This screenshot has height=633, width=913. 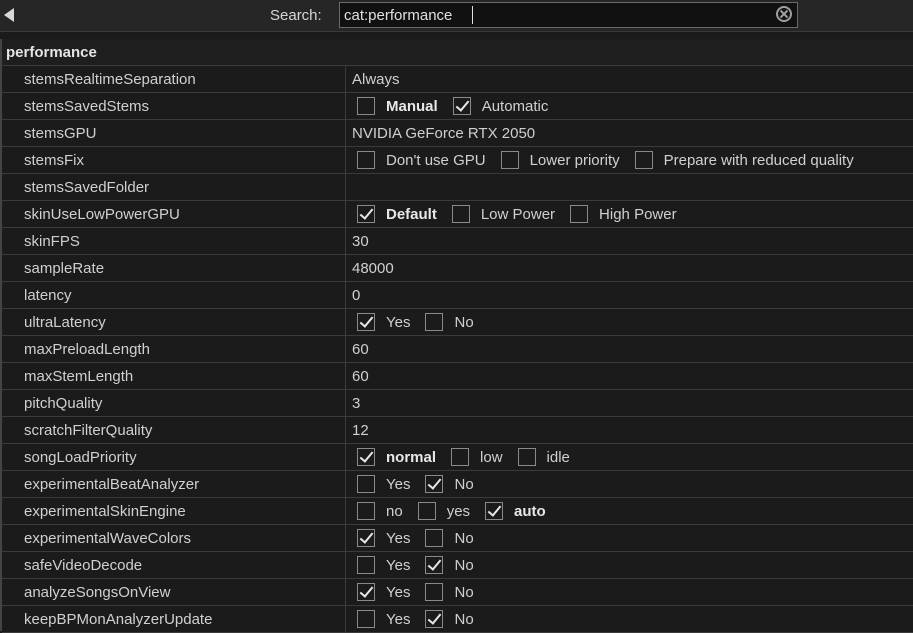 I want to click on setting-row-experimentalSkinEngine: experimentalSkinEngine no yes auto, so click(x=457, y=511).